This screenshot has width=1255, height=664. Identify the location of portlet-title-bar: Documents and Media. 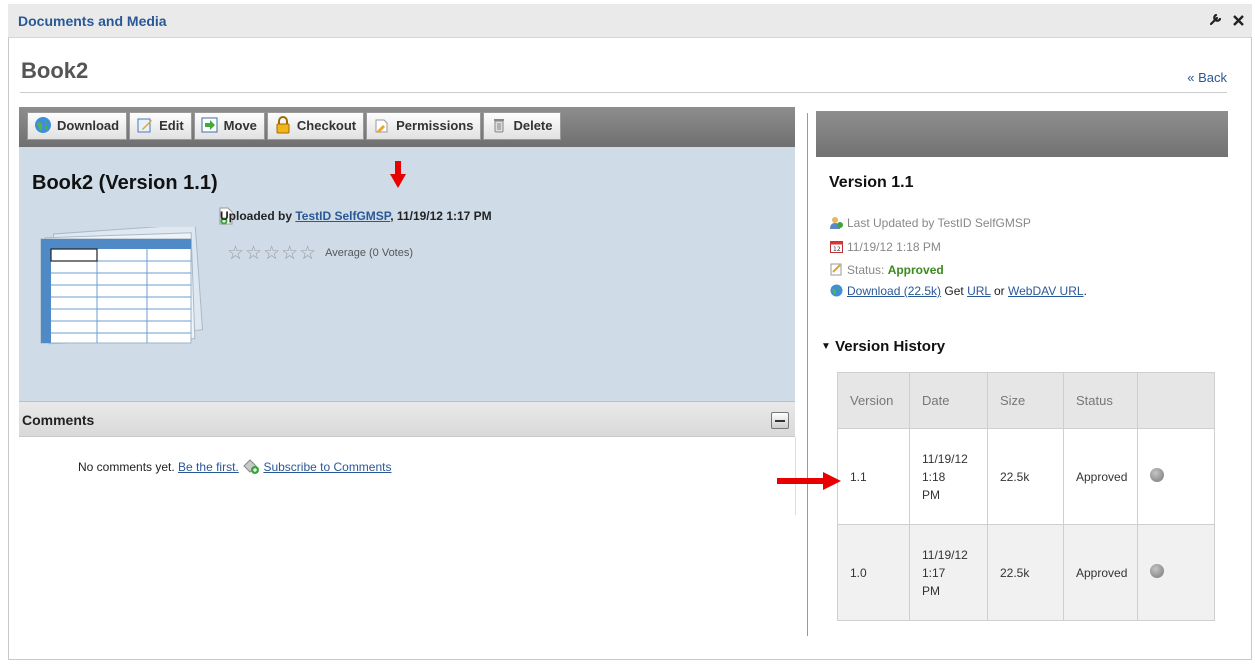
(630, 21).